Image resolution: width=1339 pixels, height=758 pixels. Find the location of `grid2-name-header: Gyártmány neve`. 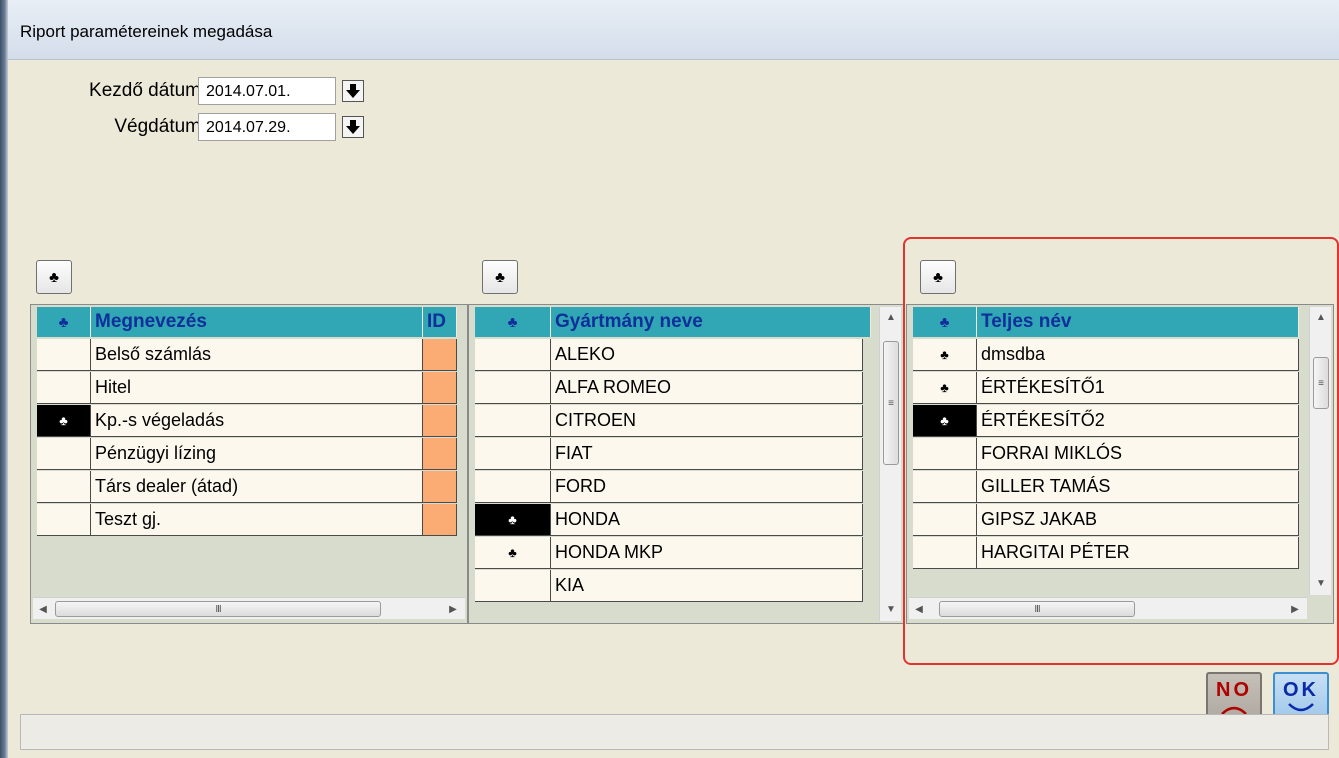

grid2-name-header: Gyártmány neve is located at coordinates (711, 322).